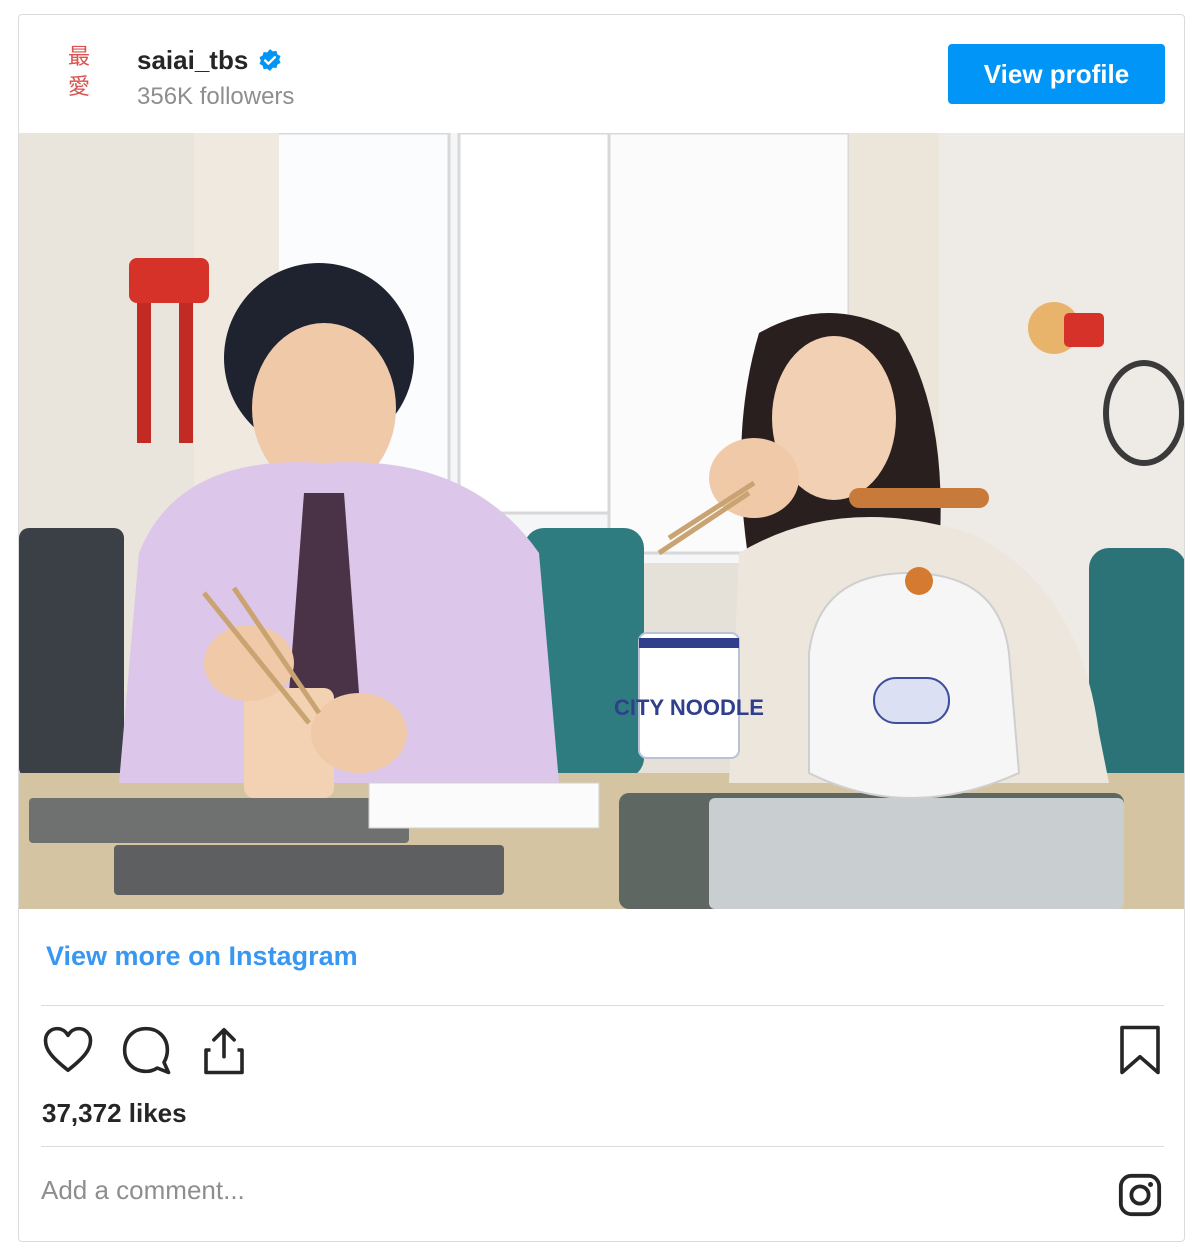 The width and height of the screenshot is (1200, 1255). Describe the element at coordinates (78, 57) in the screenshot. I see `avatar-char: 最` at that location.